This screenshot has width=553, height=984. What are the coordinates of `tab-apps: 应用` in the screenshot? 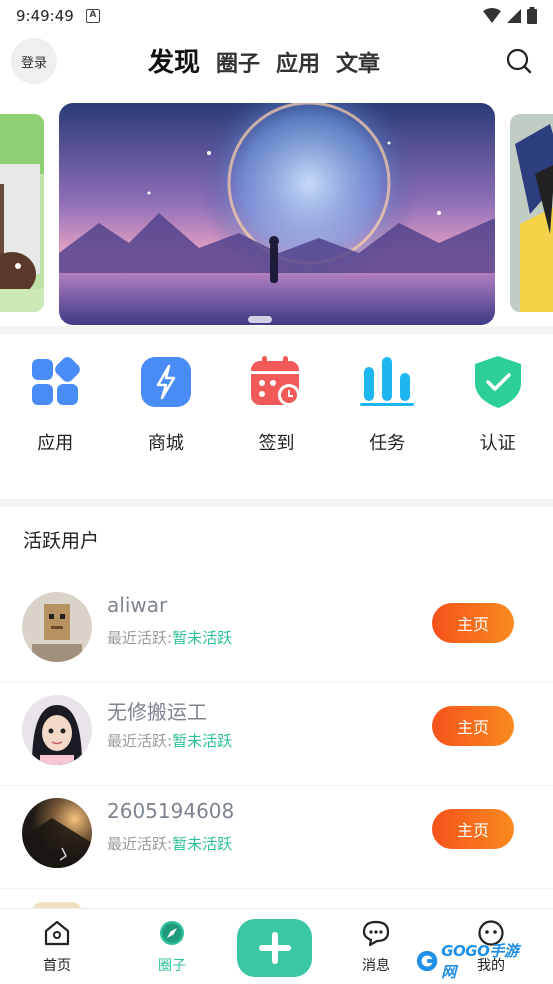 It's located at (298, 62).